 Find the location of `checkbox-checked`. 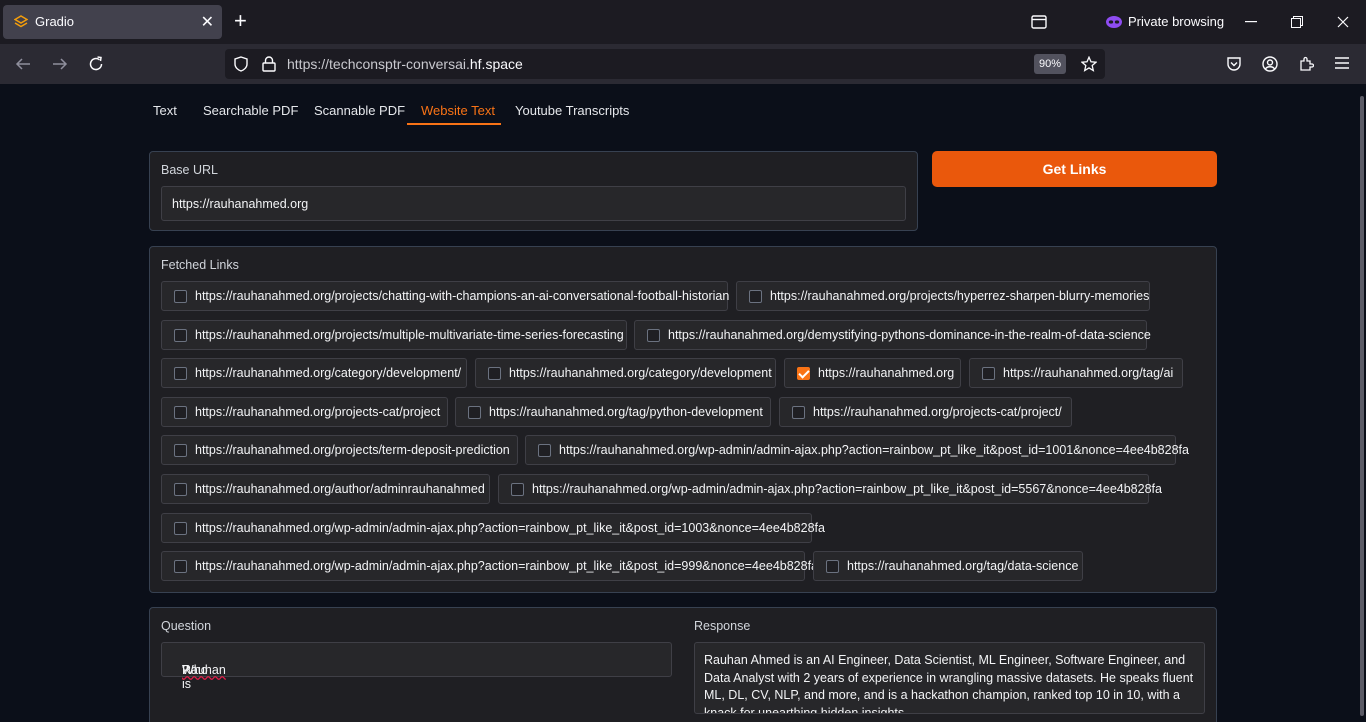

checkbox-checked is located at coordinates (803, 373).